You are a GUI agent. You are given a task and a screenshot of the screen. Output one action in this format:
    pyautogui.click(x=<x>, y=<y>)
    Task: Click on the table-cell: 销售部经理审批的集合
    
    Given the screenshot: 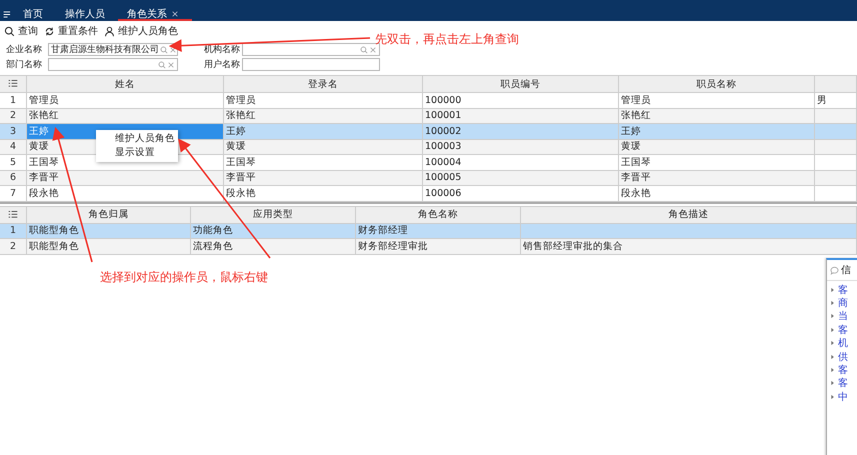 What is the action you would take?
    pyautogui.click(x=689, y=246)
    